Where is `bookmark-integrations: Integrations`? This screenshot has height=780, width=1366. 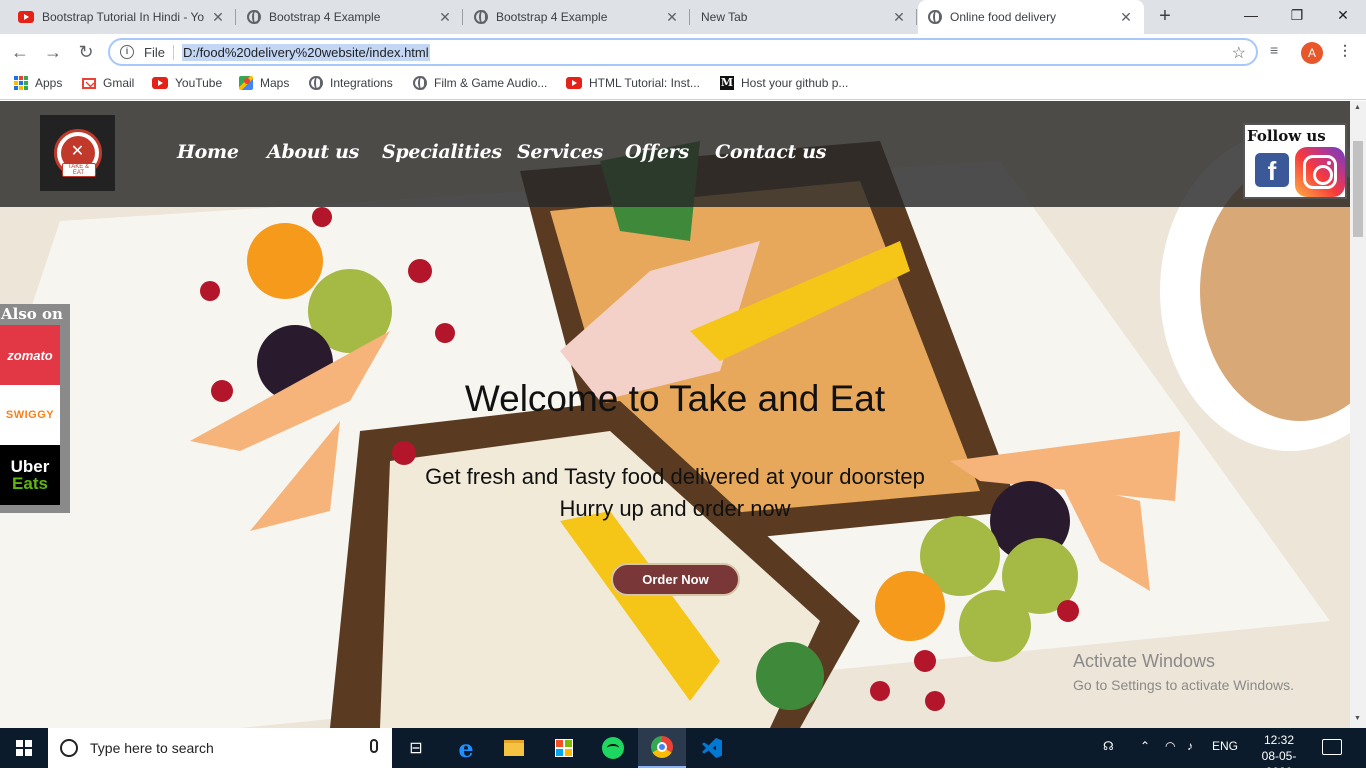
bookmark-integrations: Integrations is located at coordinates (351, 83).